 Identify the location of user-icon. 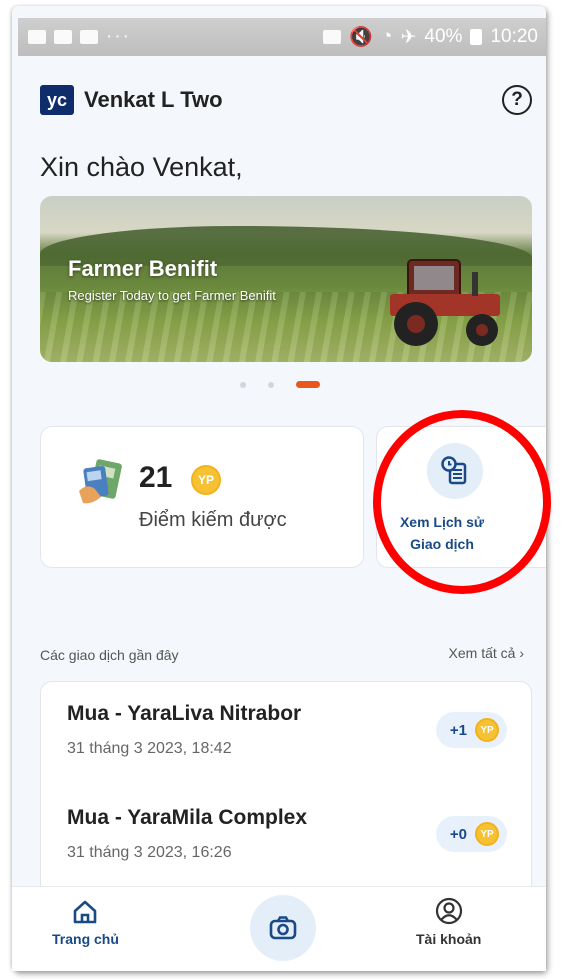
(448, 911).